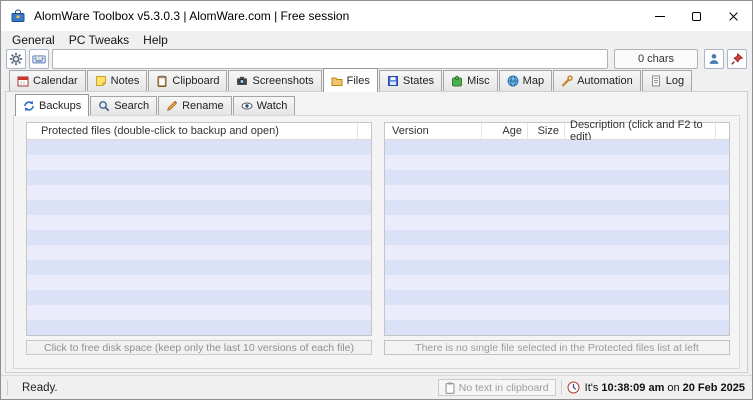 The height and width of the screenshot is (400, 753). Describe the element at coordinates (713, 387) in the screenshot. I see `date-value: 20 Feb 2025` at that location.